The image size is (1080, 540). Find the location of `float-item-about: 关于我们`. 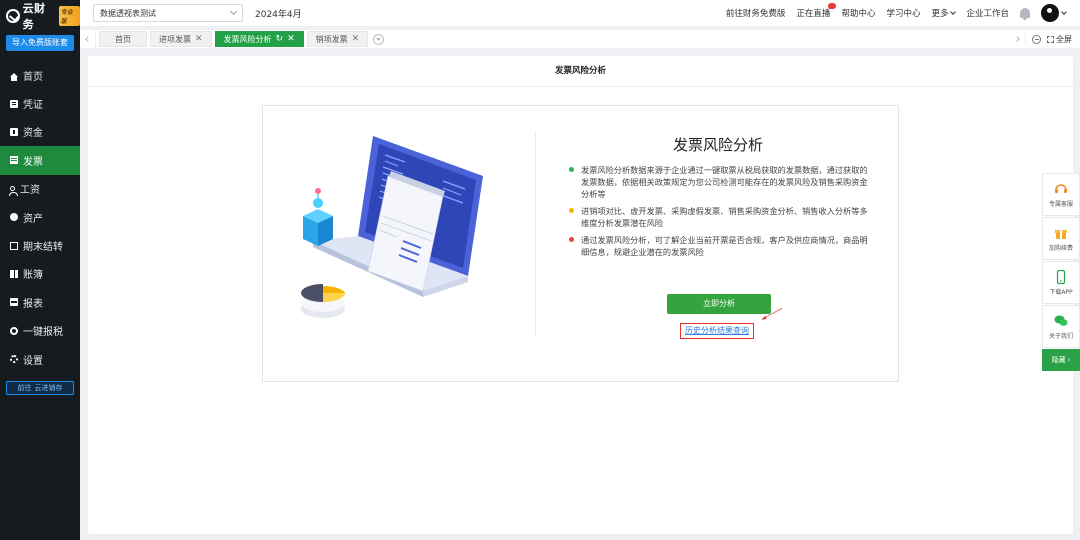

float-item-about: 关于我们 is located at coordinates (1061, 326).